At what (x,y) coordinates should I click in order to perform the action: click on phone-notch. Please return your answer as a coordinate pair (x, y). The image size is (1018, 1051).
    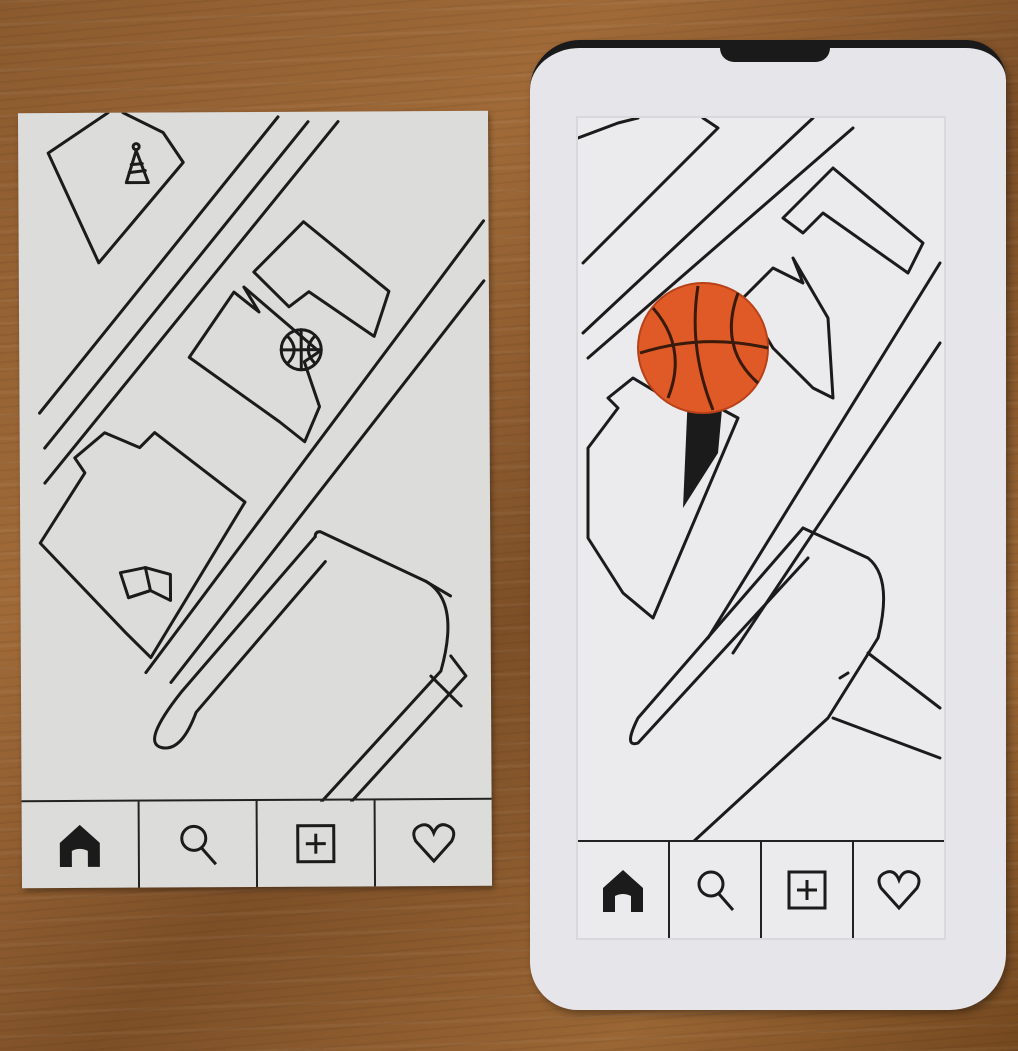
    Looking at the image, I should click on (775, 51).